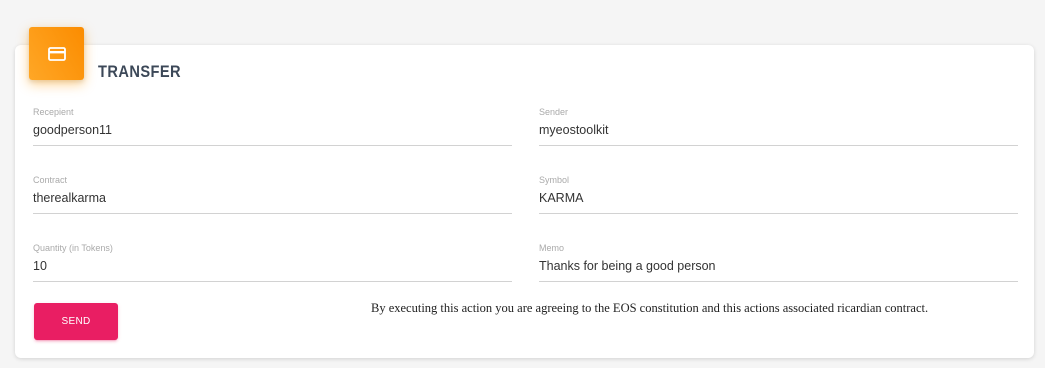 The image size is (1045, 368). I want to click on contract-underline, so click(272, 213).